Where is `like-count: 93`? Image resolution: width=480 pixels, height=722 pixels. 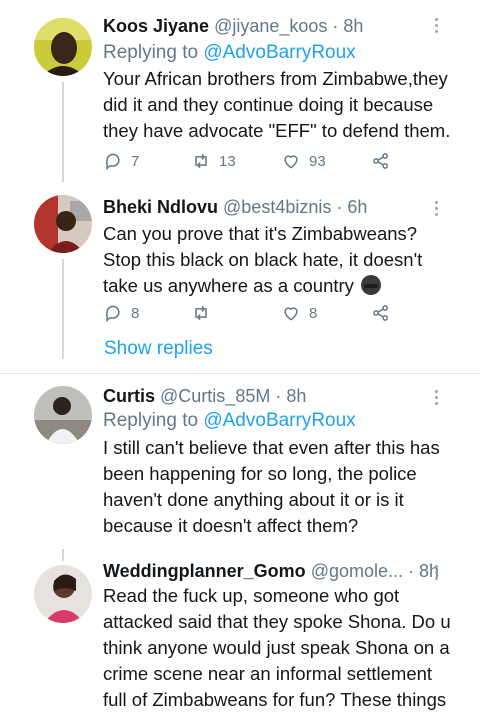 like-count: 93 is located at coordinates (317, 161).